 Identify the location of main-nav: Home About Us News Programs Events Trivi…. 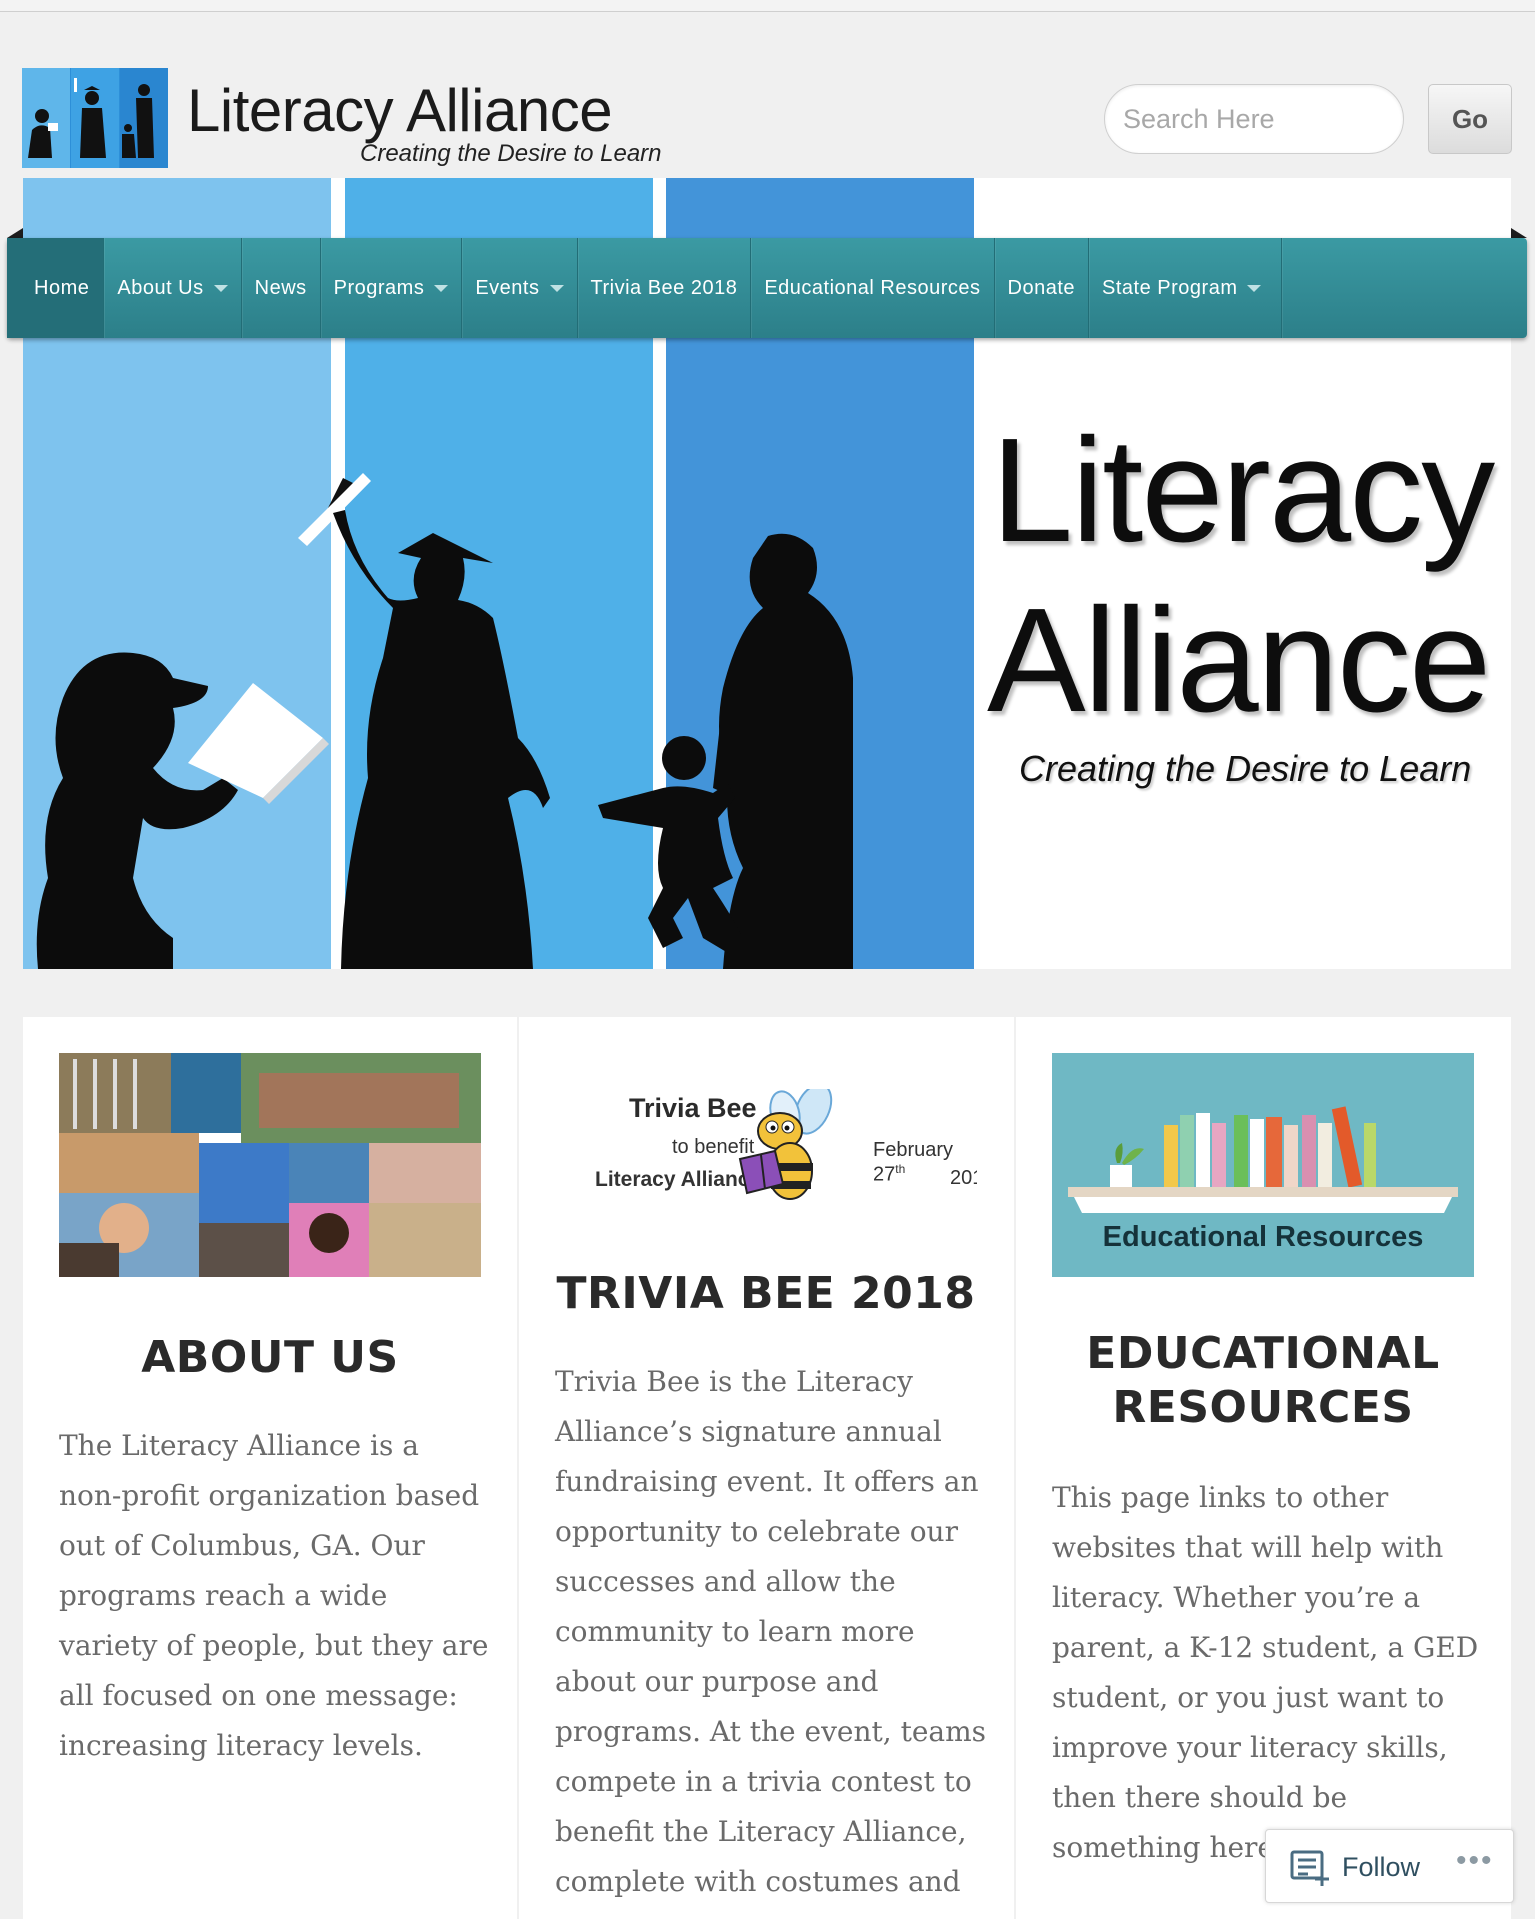
(767, 288).